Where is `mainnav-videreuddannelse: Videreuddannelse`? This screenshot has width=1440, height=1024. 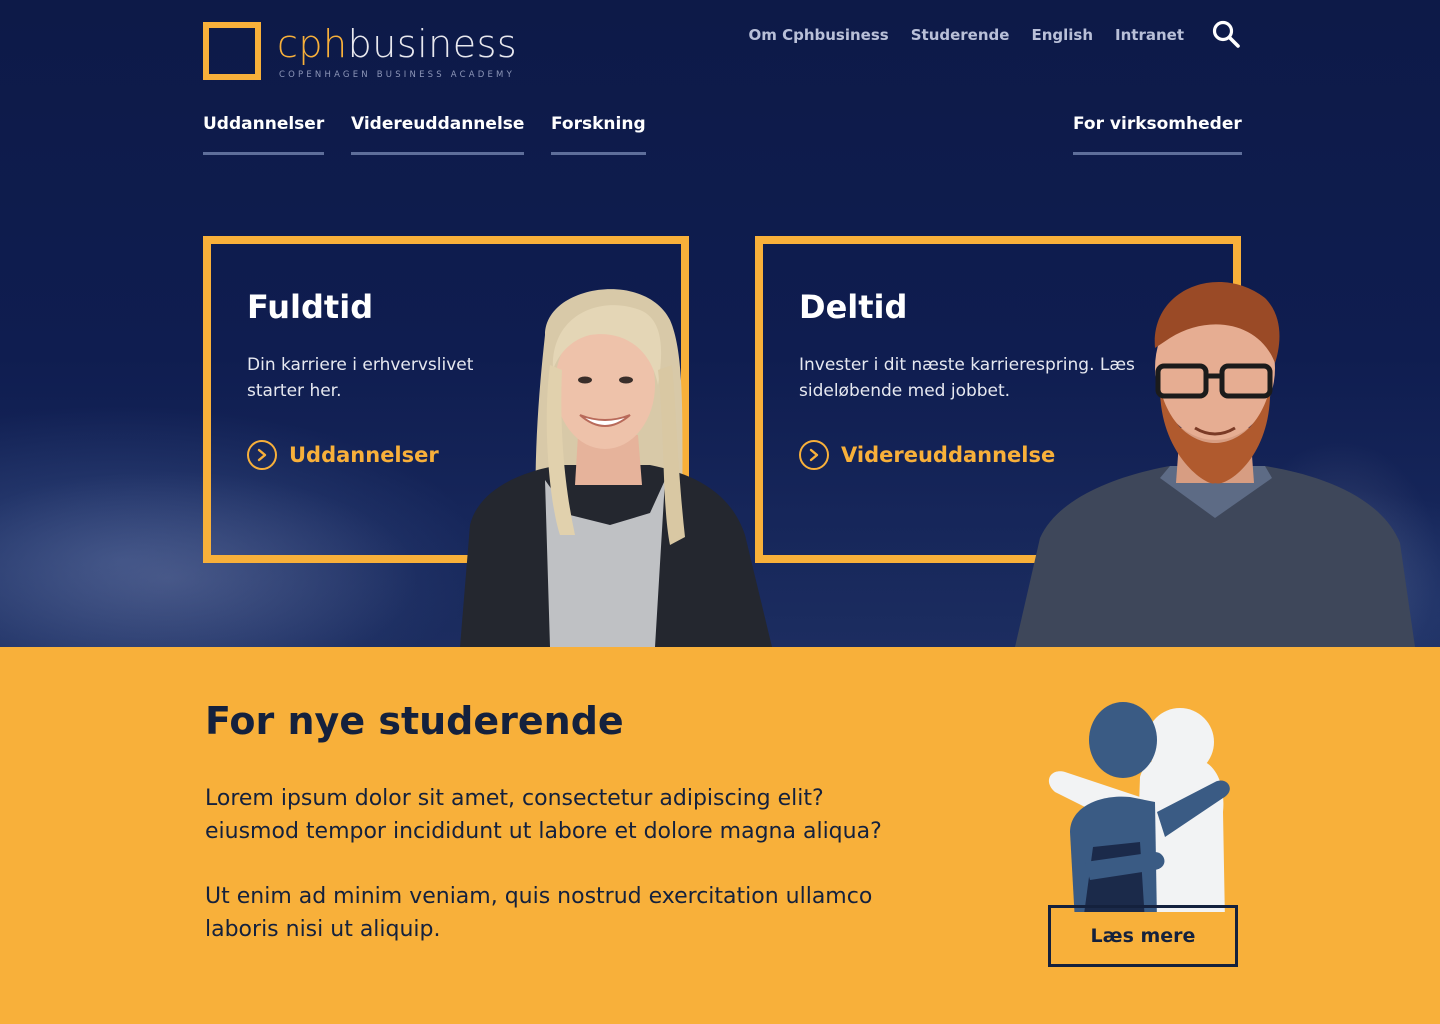
mainnav-videreuddannelse: Videreuddannelse is located at coordinates (438, 134).